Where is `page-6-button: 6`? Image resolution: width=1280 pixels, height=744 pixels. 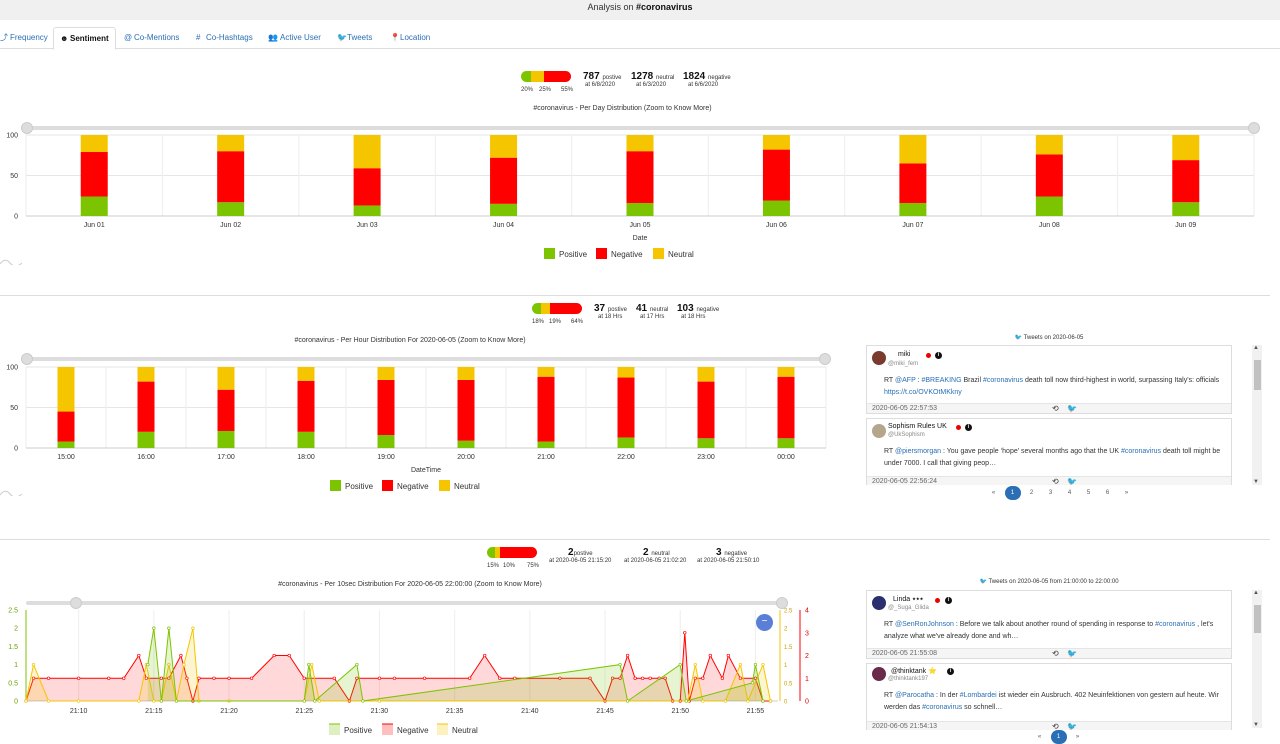 page-6-button: 6 is located at coordinates (1108, 493).